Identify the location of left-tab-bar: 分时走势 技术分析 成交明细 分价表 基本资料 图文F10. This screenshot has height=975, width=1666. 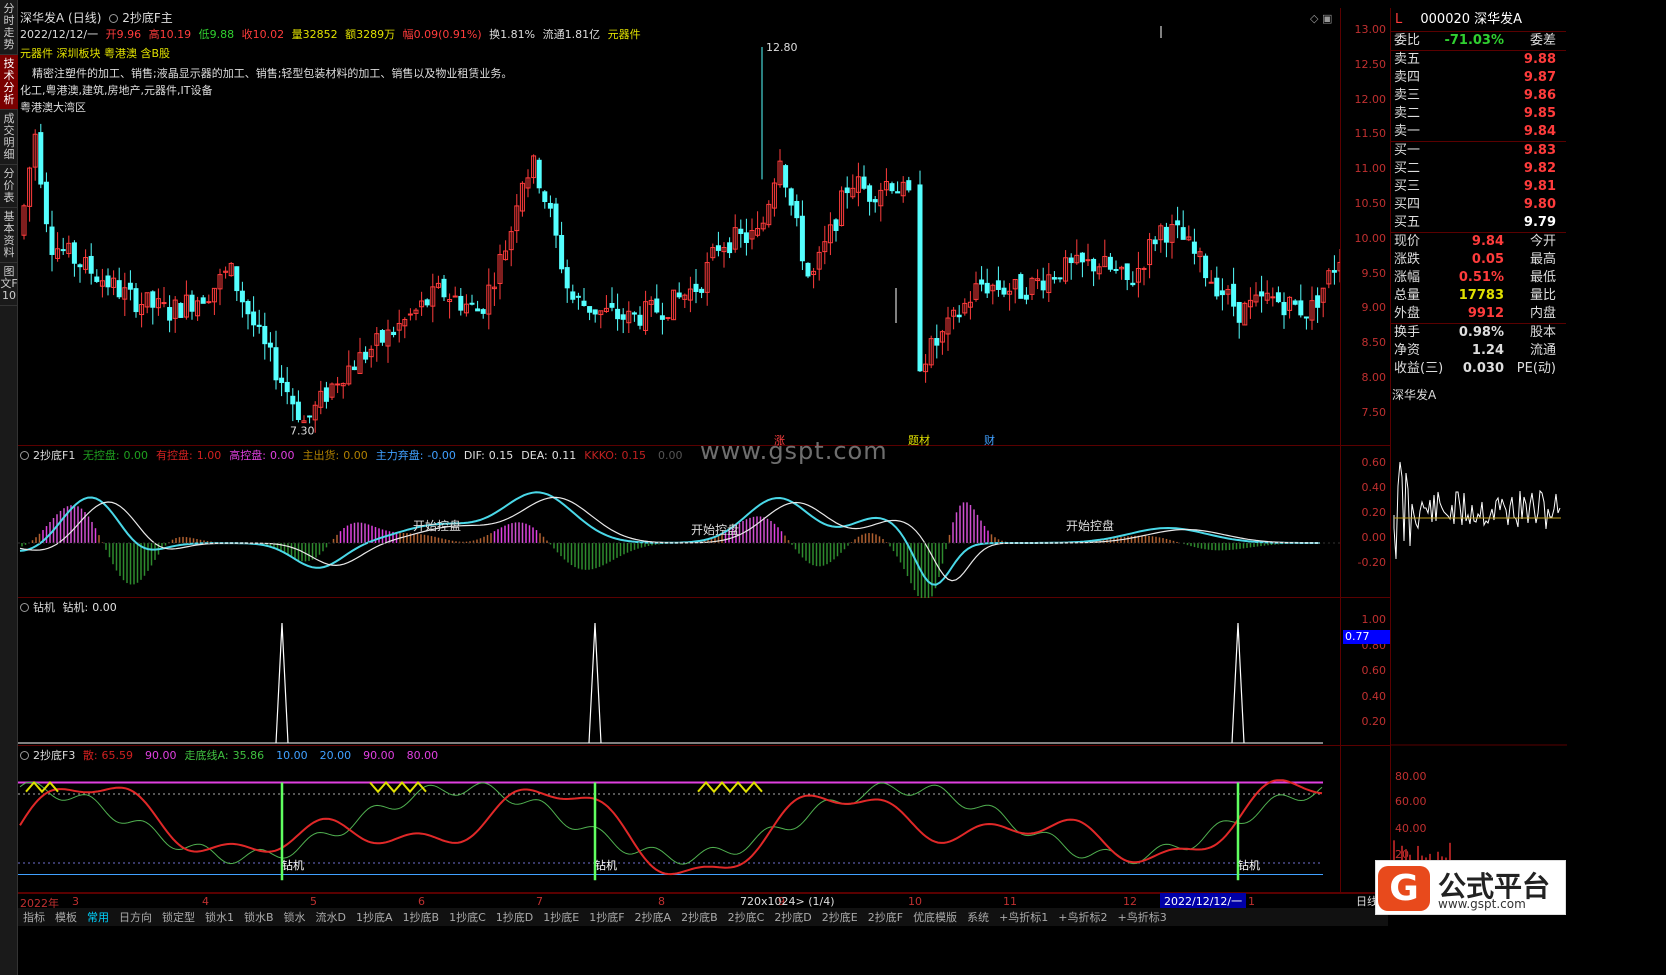
(9, 487).